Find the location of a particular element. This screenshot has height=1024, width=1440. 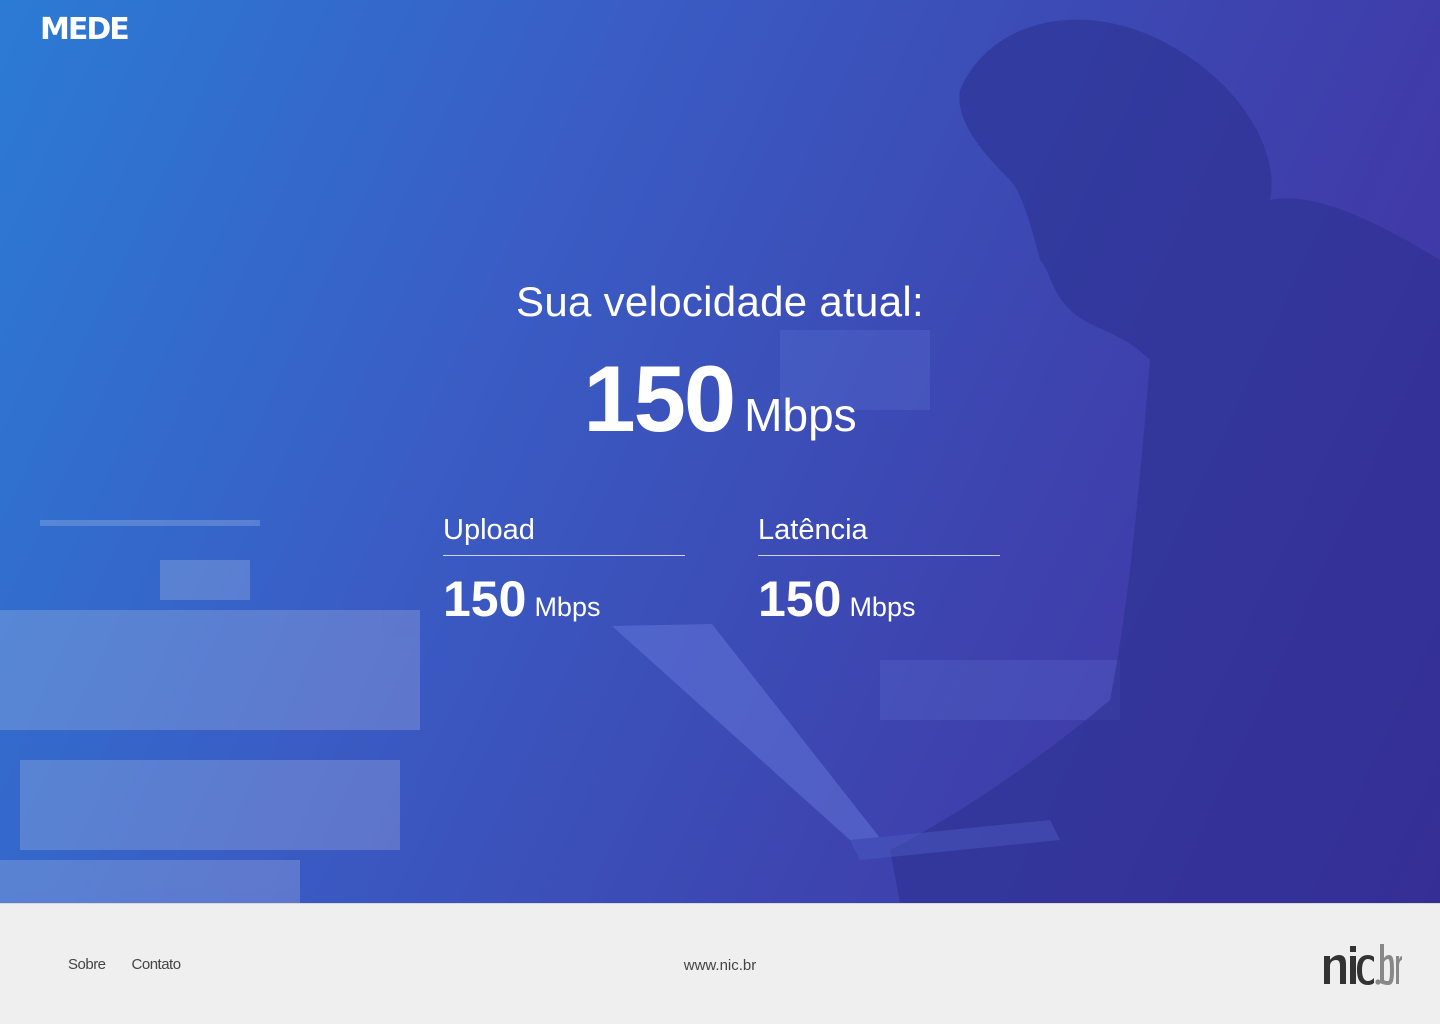

latency-label: Latência is located at coordinates (879, 535).